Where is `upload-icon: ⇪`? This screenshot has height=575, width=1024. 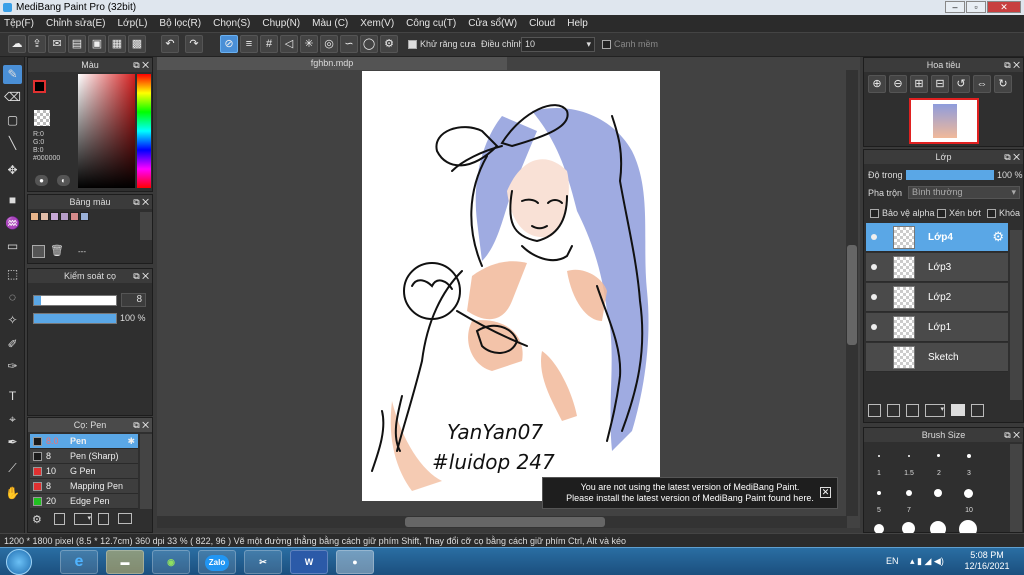 upload-icon: ⇪ is located at coordinates (37, 44).